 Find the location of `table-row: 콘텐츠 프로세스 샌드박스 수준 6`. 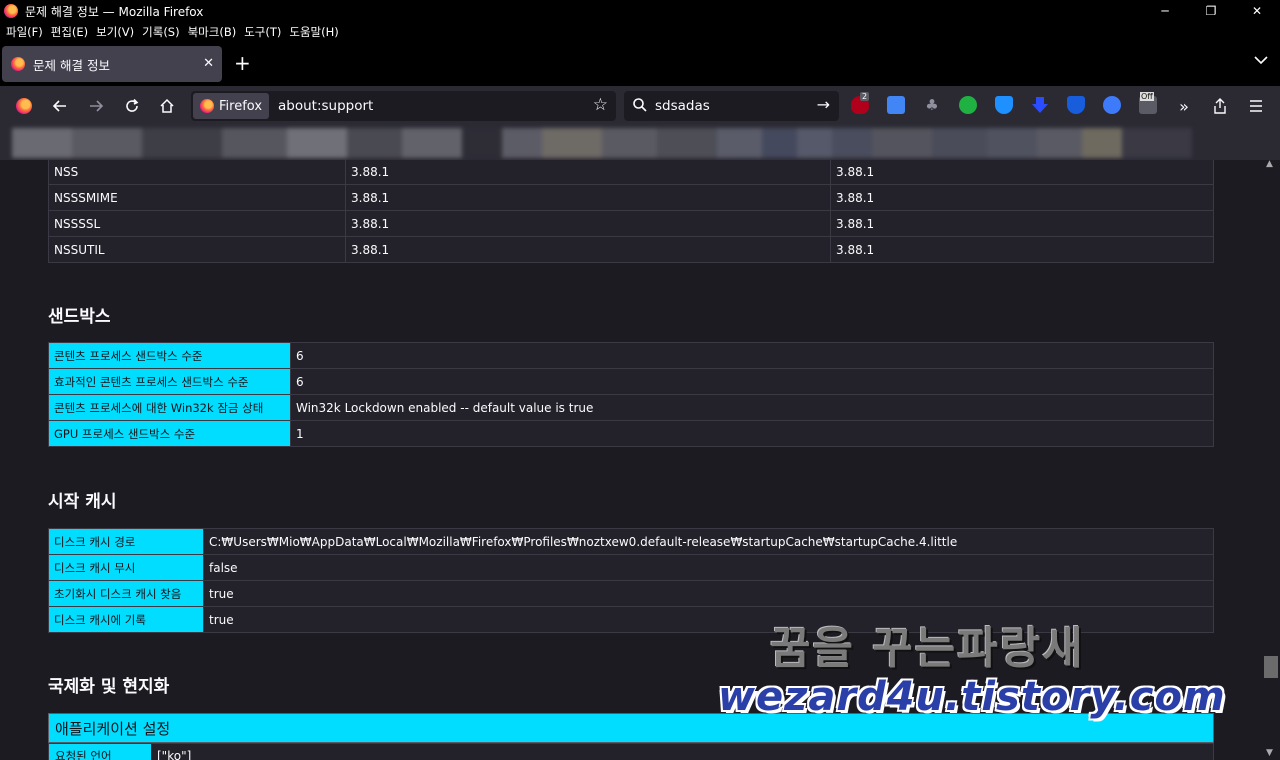

table-row: 콘텐츠 프로세스 샌드박스 수준 6 is located at coordinates (631, 355).